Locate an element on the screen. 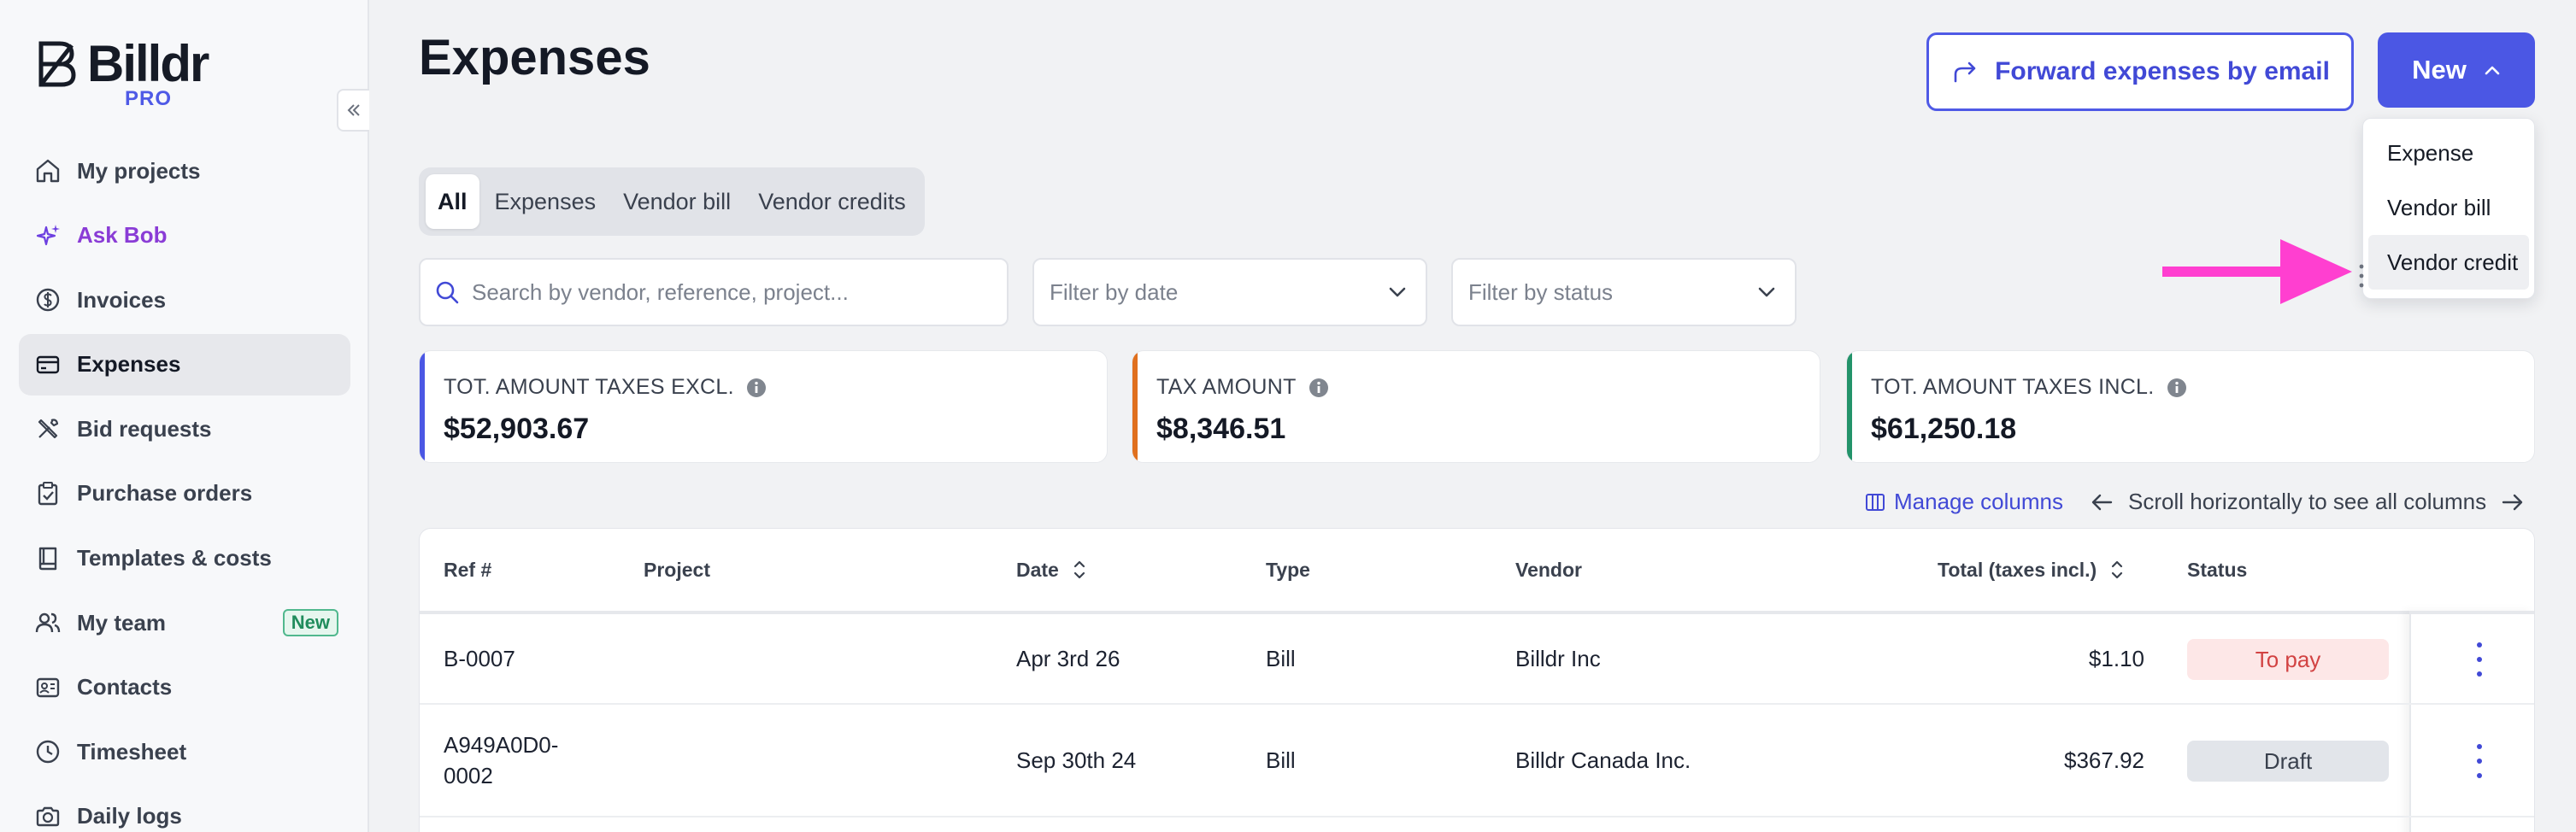 The height and width of the screenshot is (832, 2576). app-name: Billdr is located at coordinates (148, 63).